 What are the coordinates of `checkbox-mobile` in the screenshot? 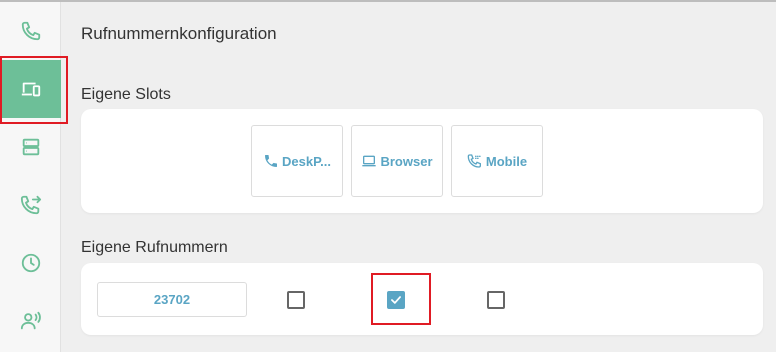 It's located at (496, 300).